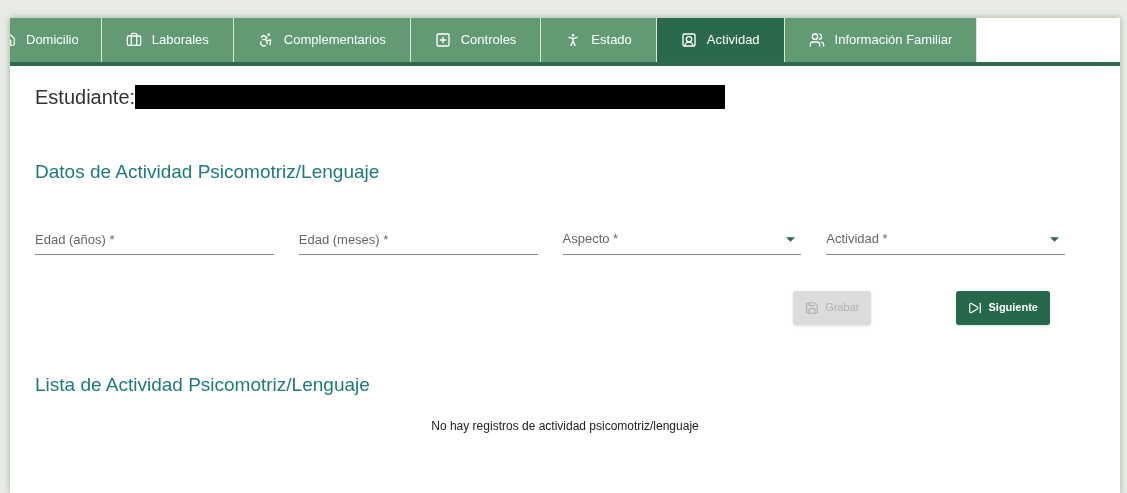 This screenshot has height=493, width=1127. Describe the element at coordinates (688, 40) in the screenshot. I see `id-badge-icon` at that location.